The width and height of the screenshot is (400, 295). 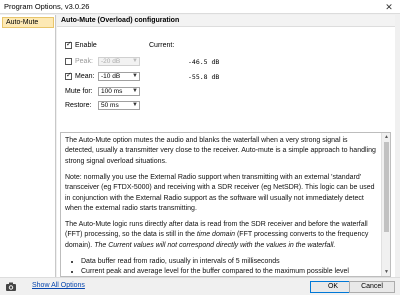 What do you see at coordinates (78, 105) in the screenshot?
I see `restore-label: Restore:` at bounding box center [78, 105].